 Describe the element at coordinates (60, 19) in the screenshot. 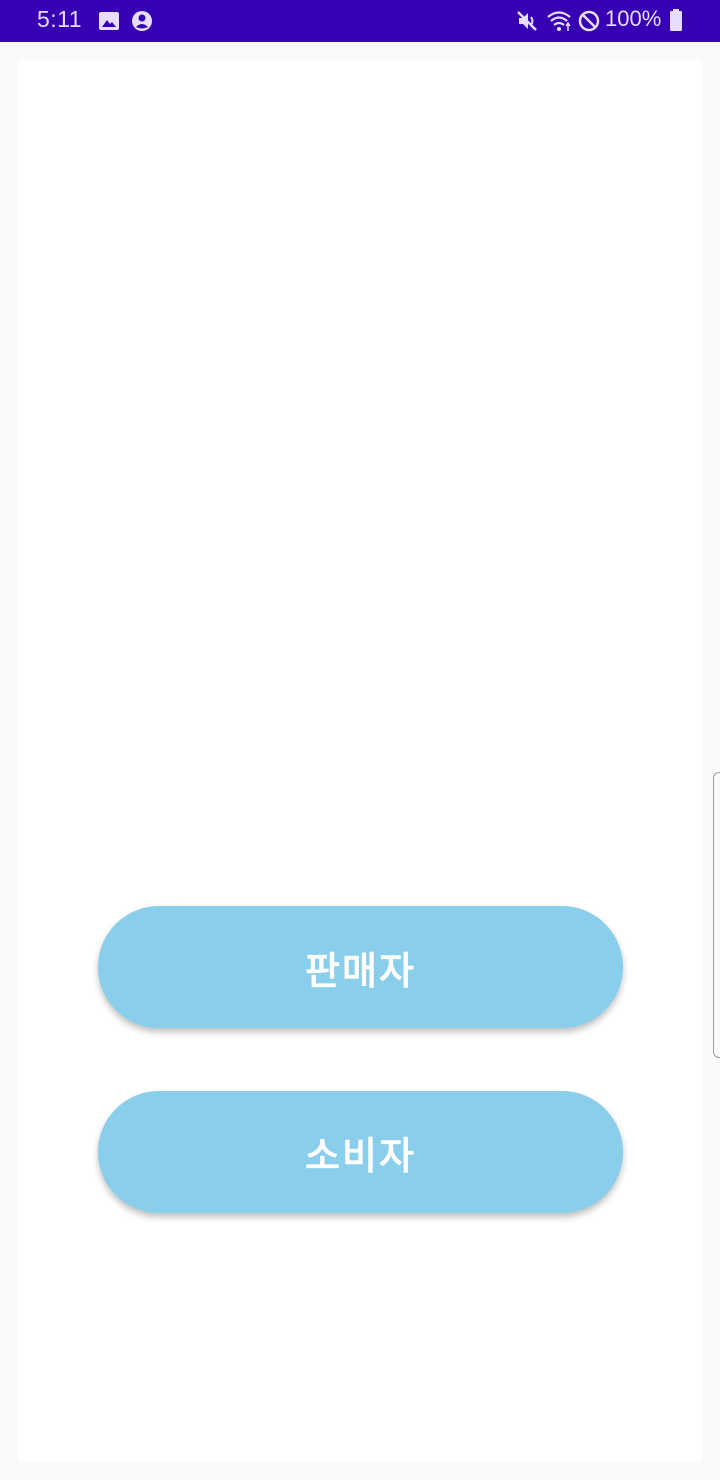

I see `status-time: 5:11` at that location.